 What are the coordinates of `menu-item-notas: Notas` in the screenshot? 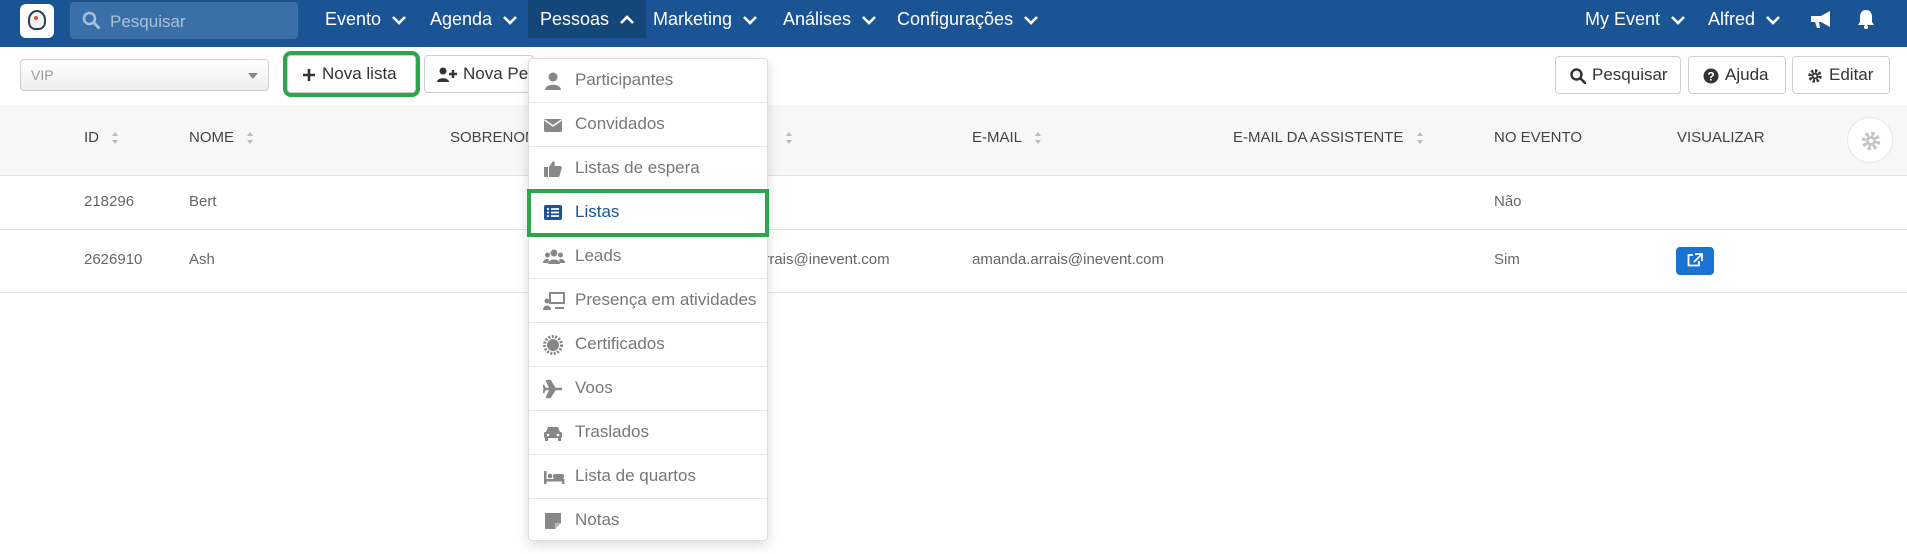 It's located at (648, 521).